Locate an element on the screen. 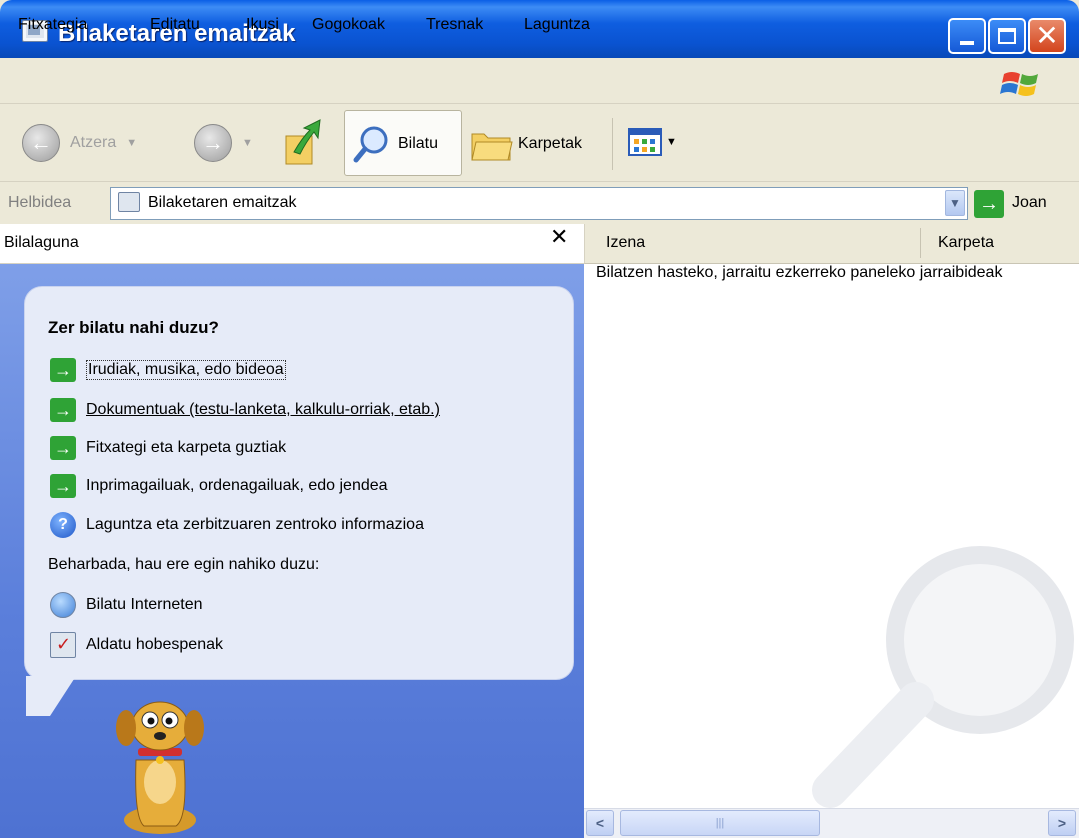 Image resolution: width=1079 pixels, height=838 pixels. option-media: → Irudiak, musika, edo bideoa is located at coordinates (168, 370).